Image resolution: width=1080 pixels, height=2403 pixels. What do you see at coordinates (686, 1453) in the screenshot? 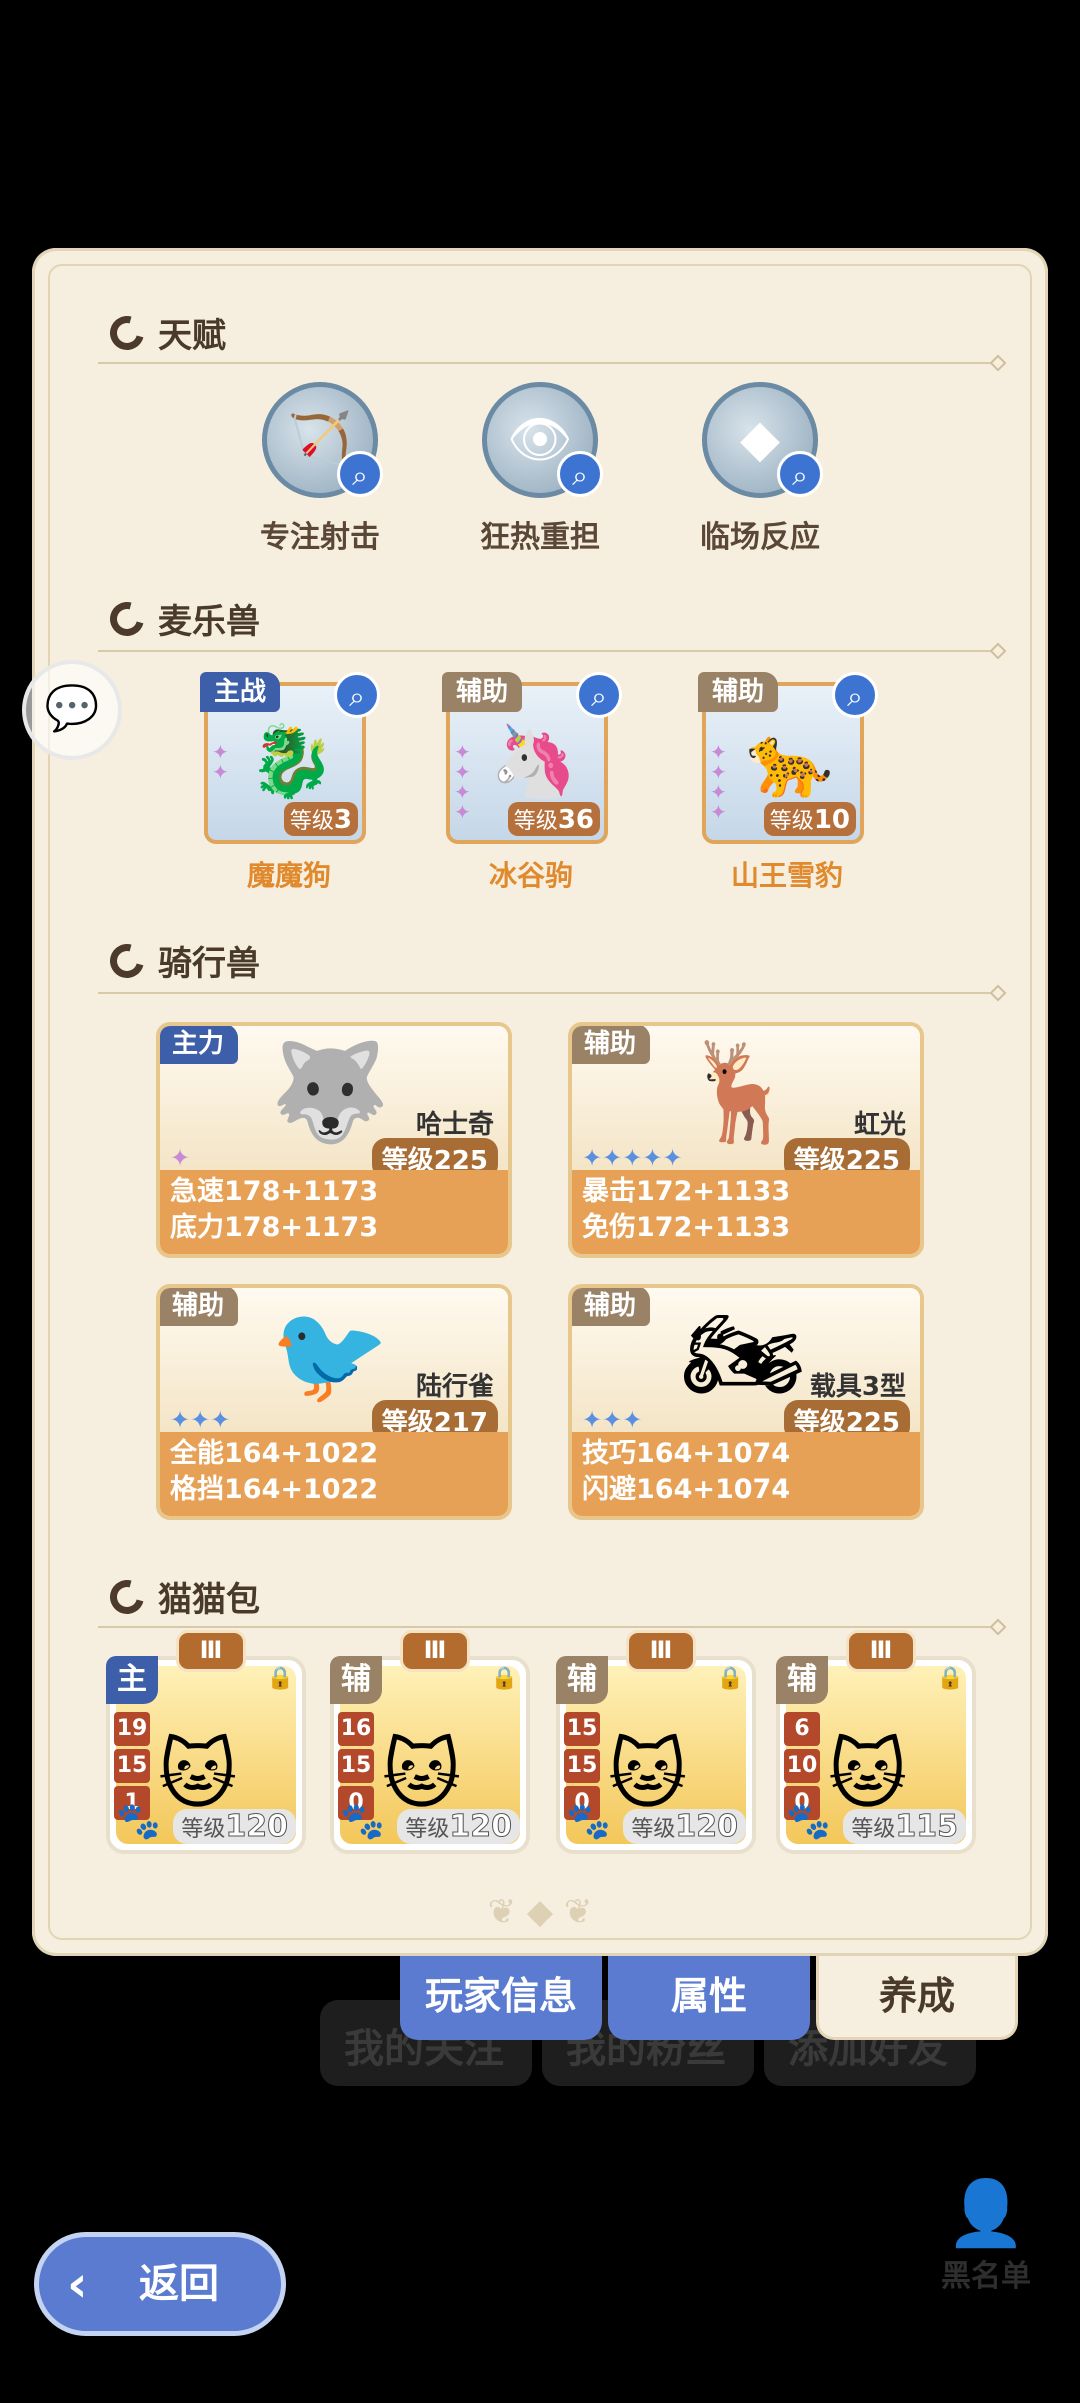
I see `mount-stat: 技巧164+1074` at bounding box center [686, 1453].